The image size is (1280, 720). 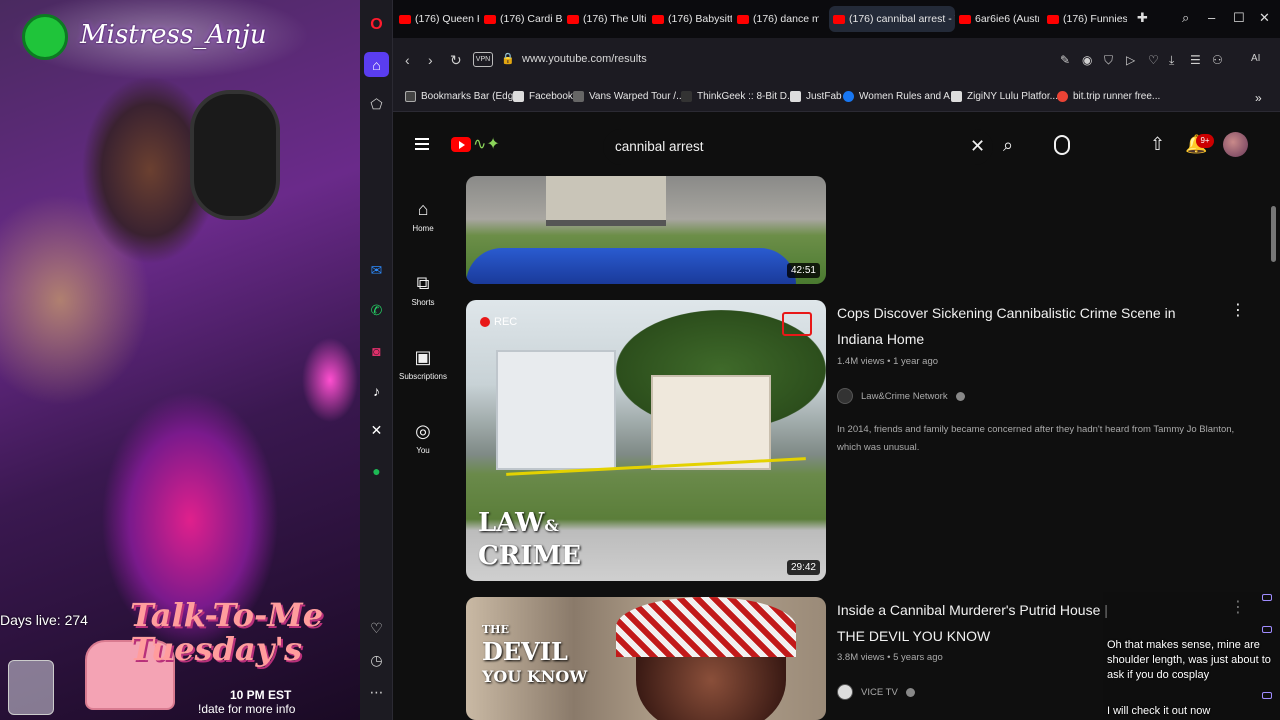 What do you see at coordinates (376, 470) in the screenshot?
I see `spotify-icon: ●` at bounding box center [376, 470].